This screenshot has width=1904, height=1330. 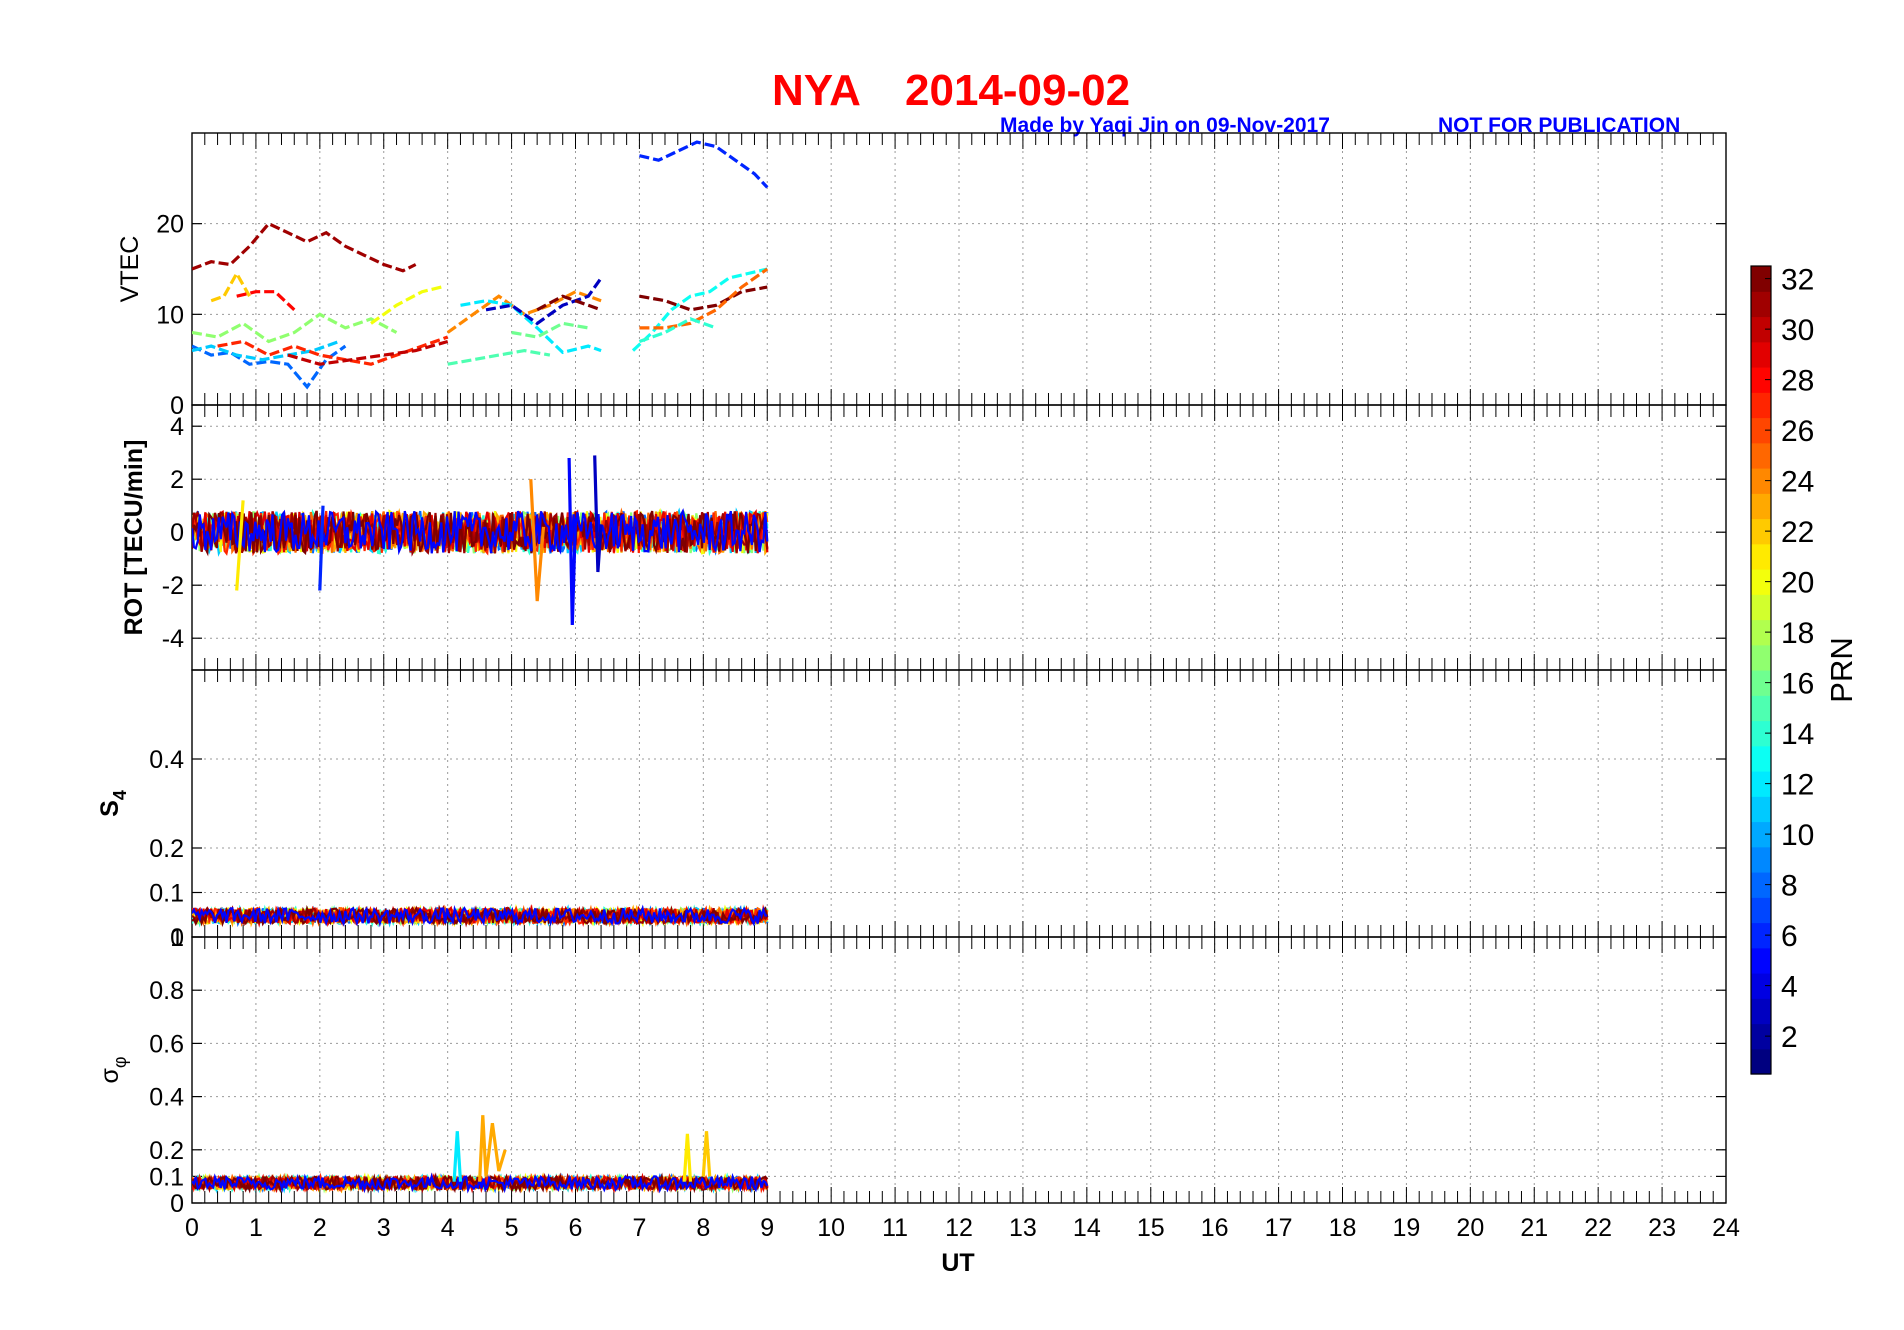 What do you see at coordinates (1797, 482) in the screenshot?
I see `colorbar-tick-label: 24` at bounding box center [1797, 482].